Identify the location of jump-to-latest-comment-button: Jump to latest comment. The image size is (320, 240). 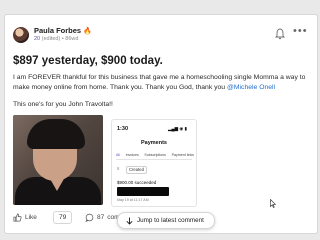
(166, 220).